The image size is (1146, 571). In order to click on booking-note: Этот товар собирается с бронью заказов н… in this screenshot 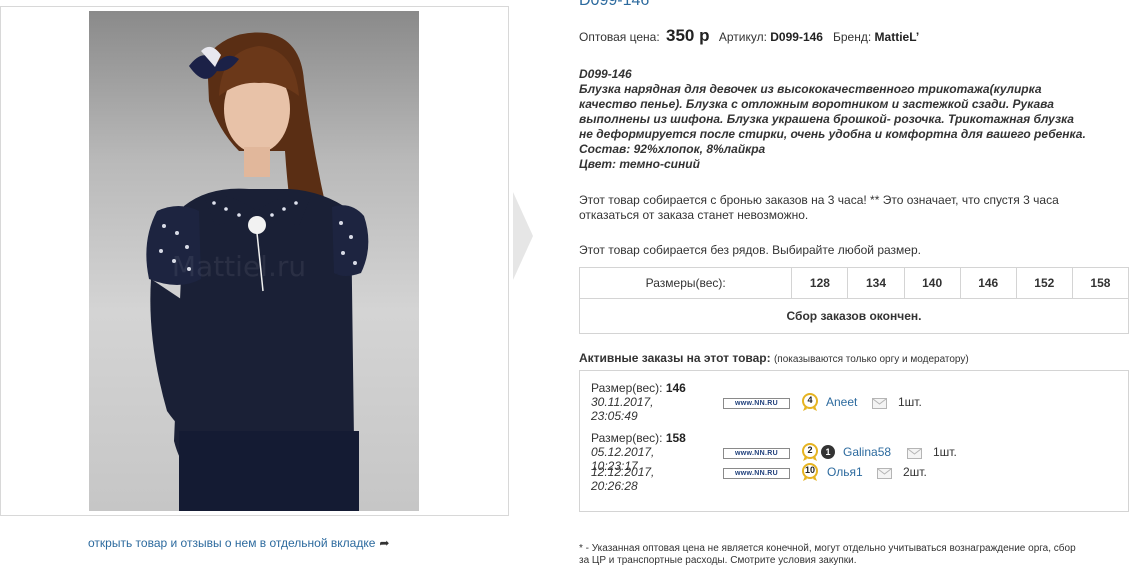, I will do `click(855, 208)`.